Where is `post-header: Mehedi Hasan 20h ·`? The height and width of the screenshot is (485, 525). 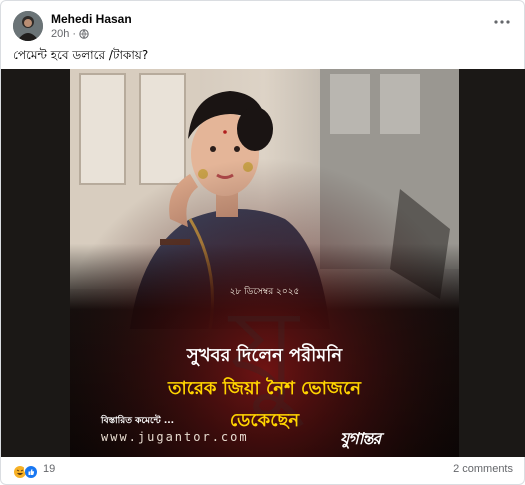 post-header: Mehedi Hasan 20h · is located at coordinates (263, 27).